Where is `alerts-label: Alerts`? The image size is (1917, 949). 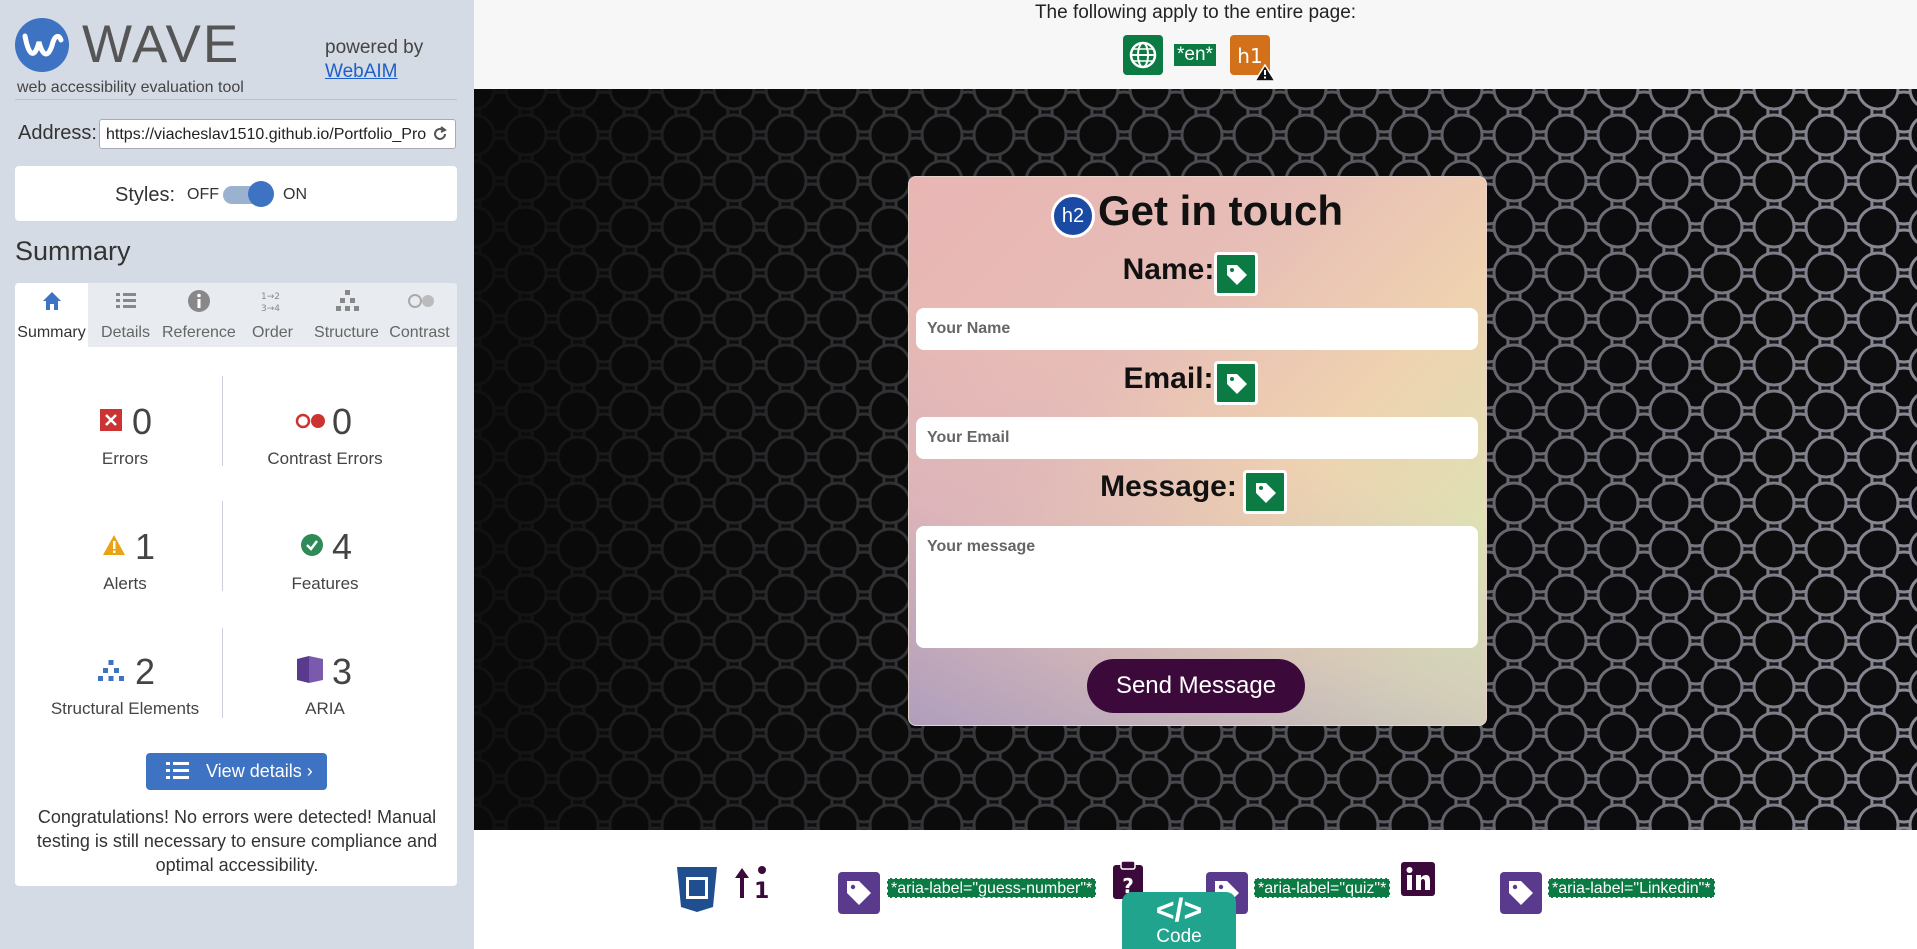 alerts-label: Alerts is located at coordinates (125, 583).